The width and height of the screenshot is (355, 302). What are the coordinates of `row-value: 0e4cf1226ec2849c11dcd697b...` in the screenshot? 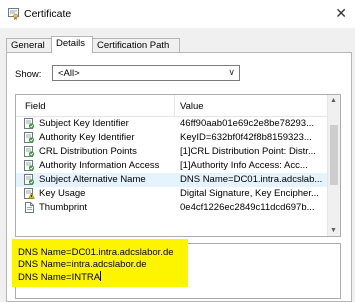 It's located at (247, 207).